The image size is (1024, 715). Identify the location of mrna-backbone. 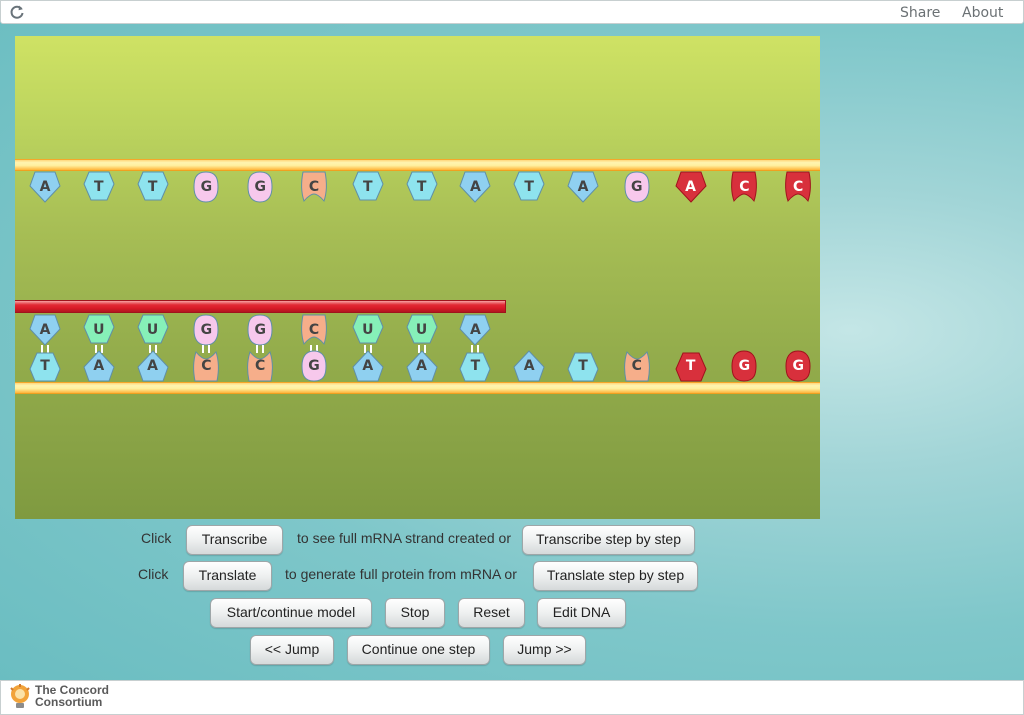
(260, 306).